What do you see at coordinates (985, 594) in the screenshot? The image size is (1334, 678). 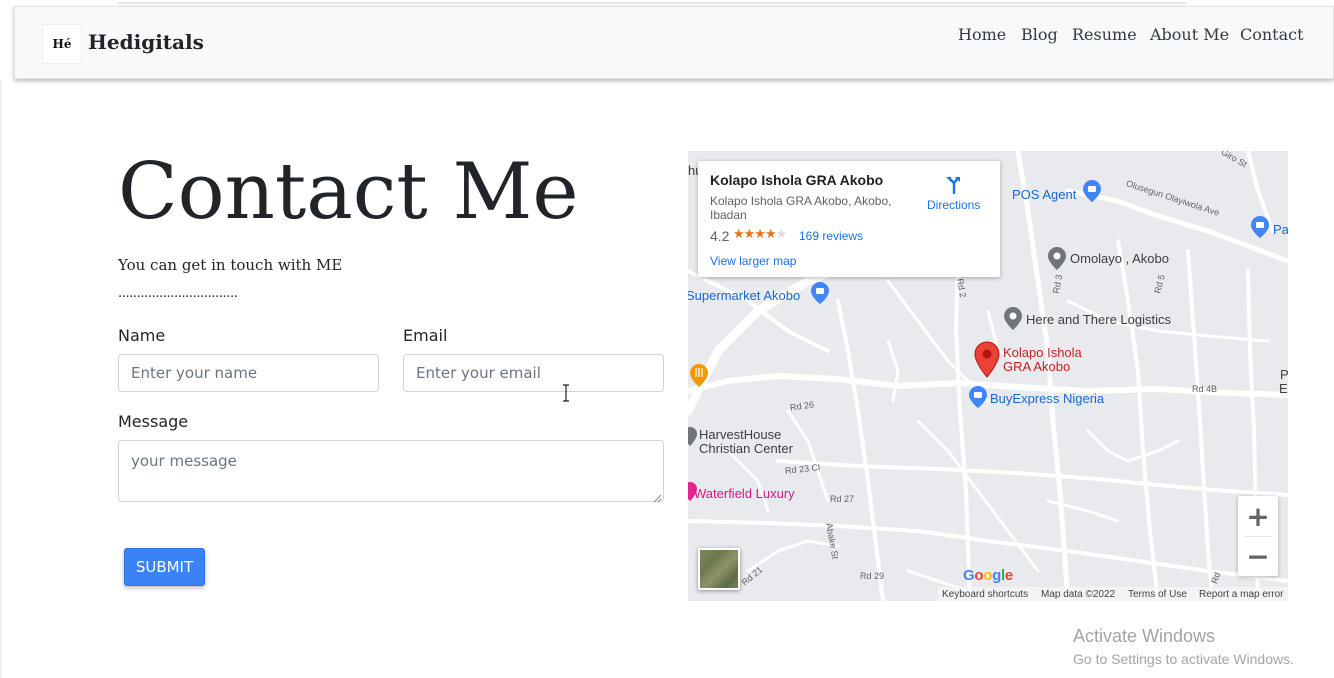 I see `keyboard-shortcuts-link: Keyboard shortcuts` at bounding box center [985, 594].